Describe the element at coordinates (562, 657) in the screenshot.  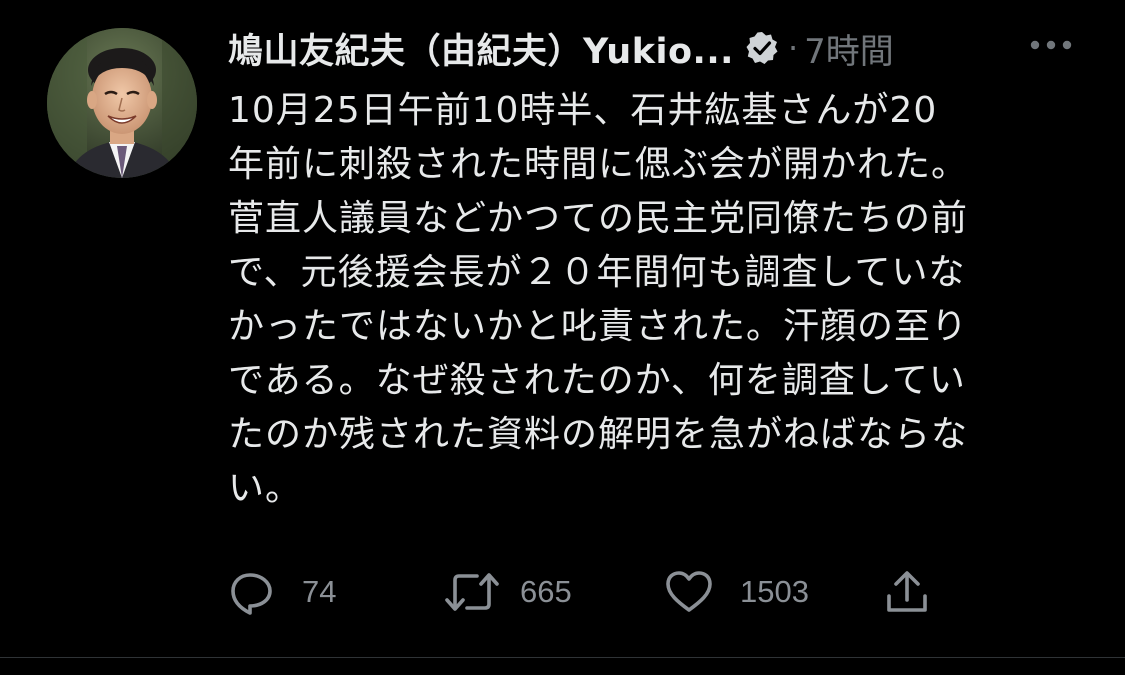
I see `divider` at that location.